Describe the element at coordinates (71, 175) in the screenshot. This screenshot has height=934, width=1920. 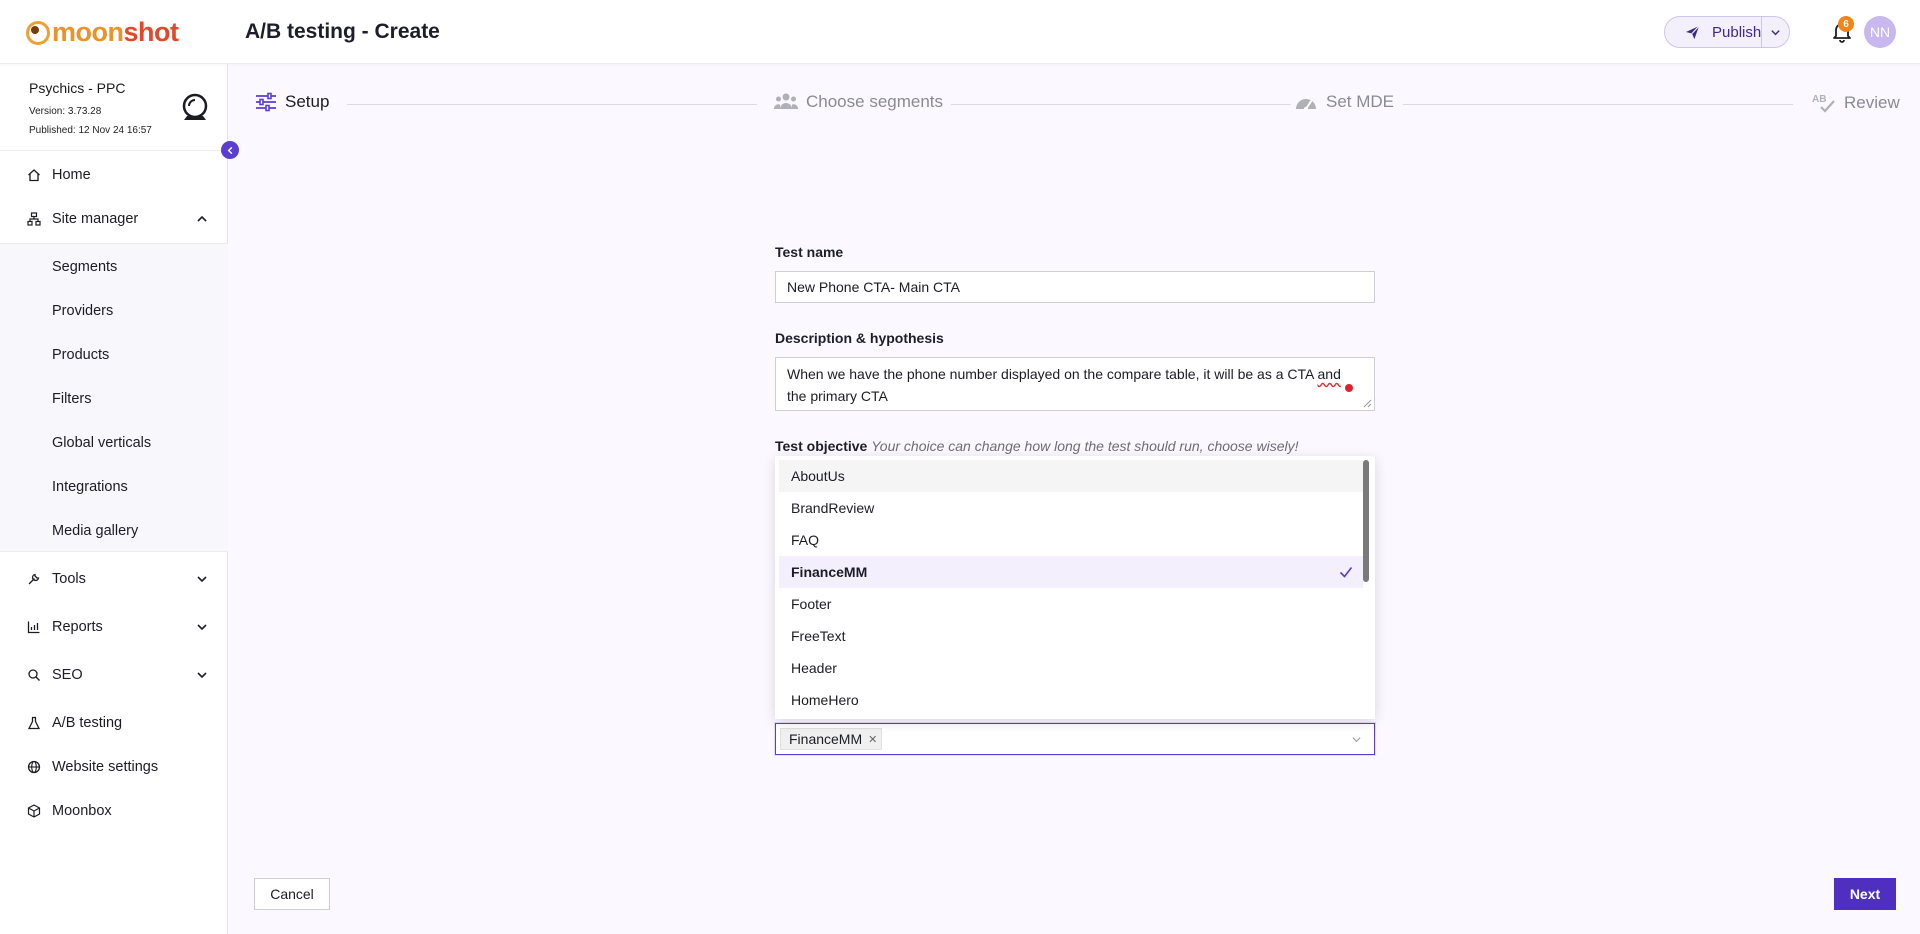
I see `sidebar-item-label: Home` at that location.